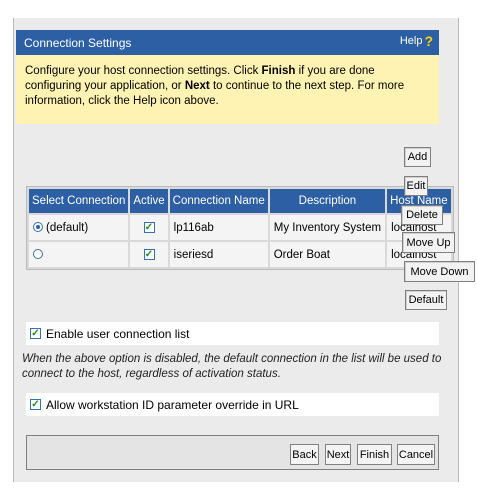 The image size is (477, 491). What do you see at coordinates (67, 227) in the screenshot?
I see `select-connection-label: (default)` at bounding box center [67, 227].